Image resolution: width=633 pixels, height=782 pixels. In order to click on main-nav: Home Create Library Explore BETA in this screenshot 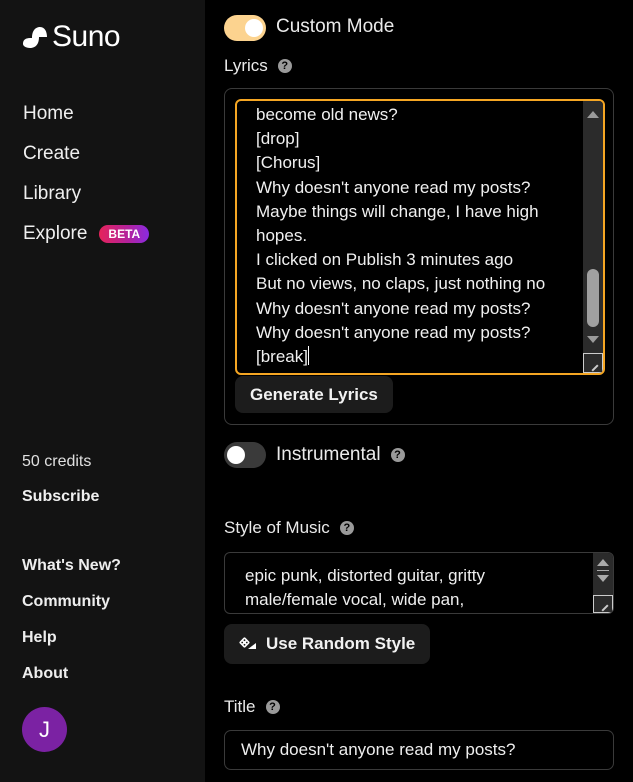, I will do `click(86, 174)`.